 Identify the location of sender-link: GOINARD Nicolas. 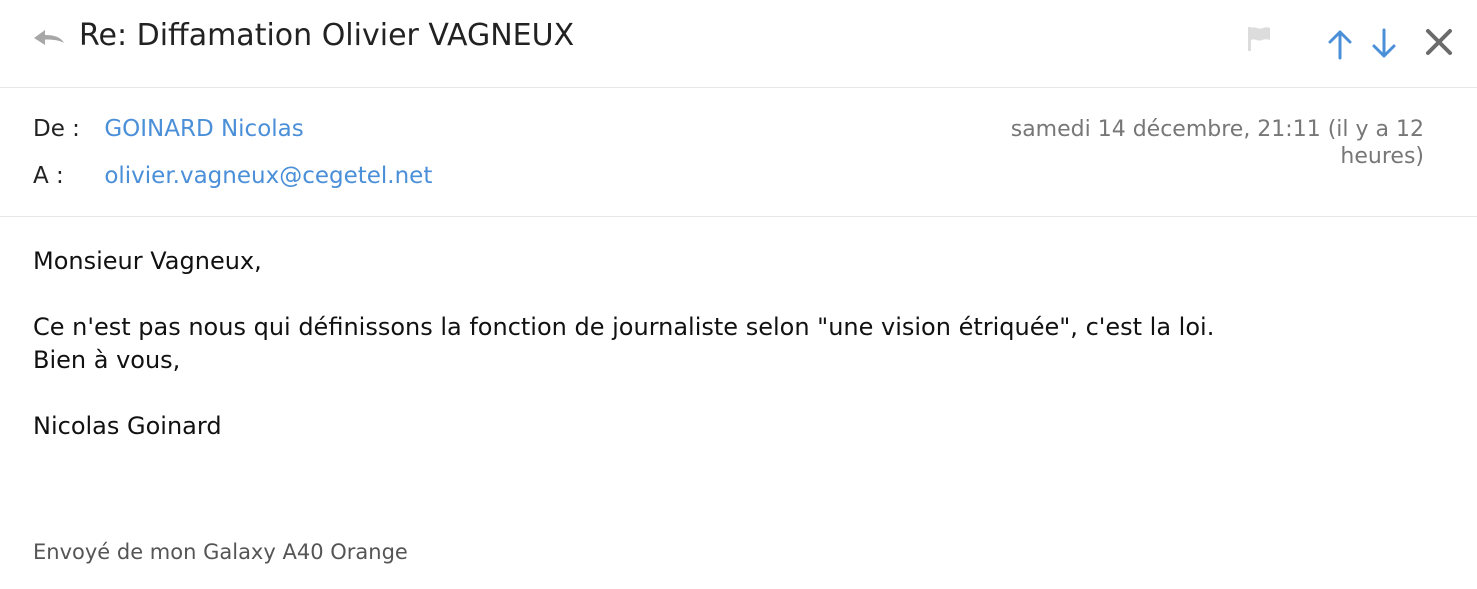
(203, 129).